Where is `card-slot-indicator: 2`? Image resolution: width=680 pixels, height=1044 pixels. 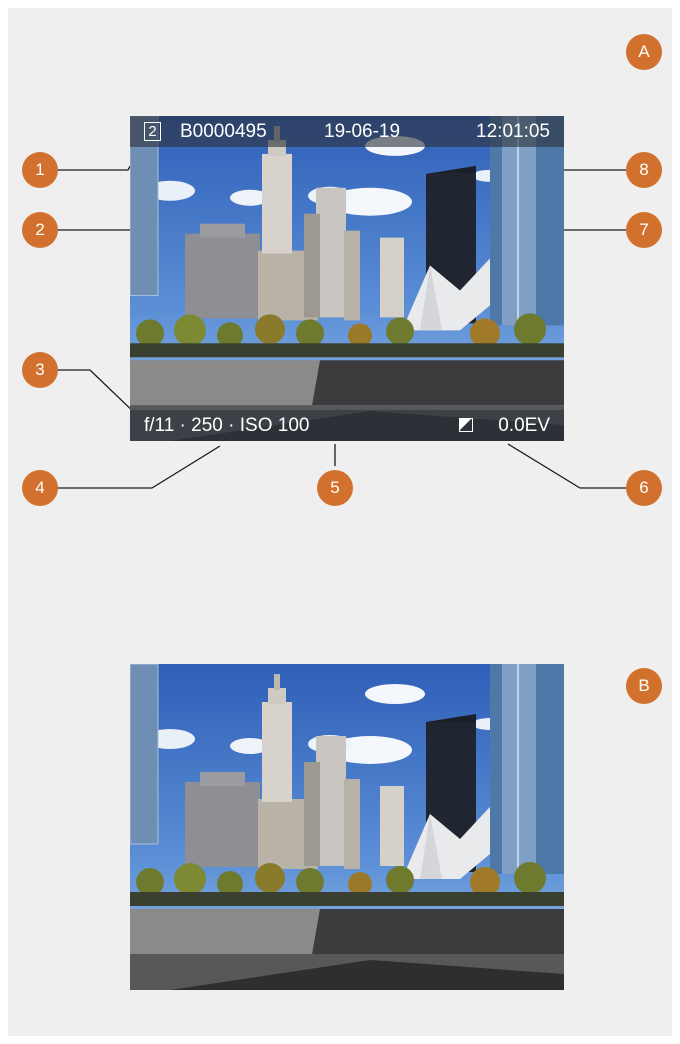
card-slot-indicator: 2 is located at coordinates (152, 131).